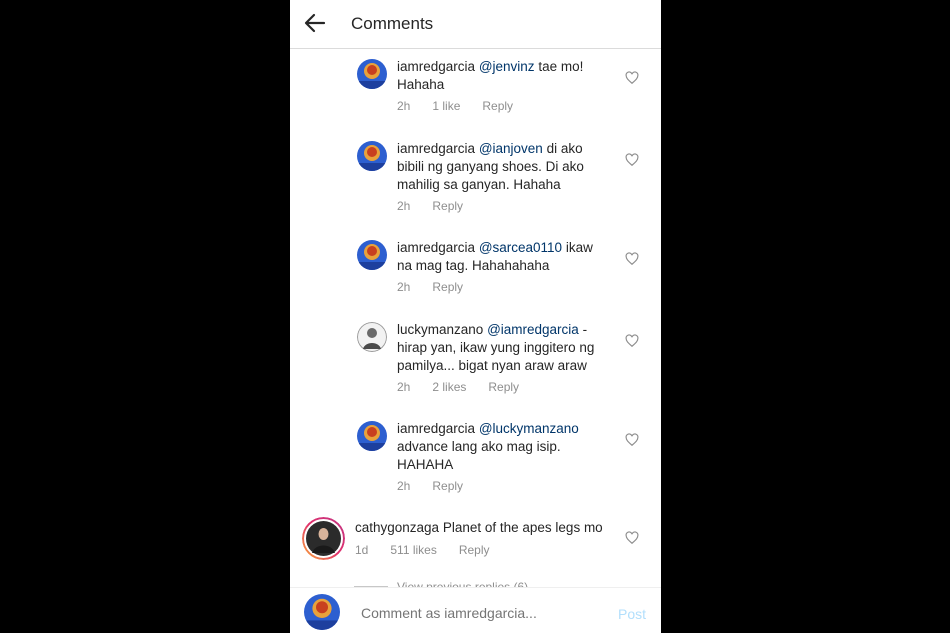  What do you see at coordinates (533, 329) in the screenshot?
I see `mention-link: @iamredgarcia` at bounding box center [533, 329].